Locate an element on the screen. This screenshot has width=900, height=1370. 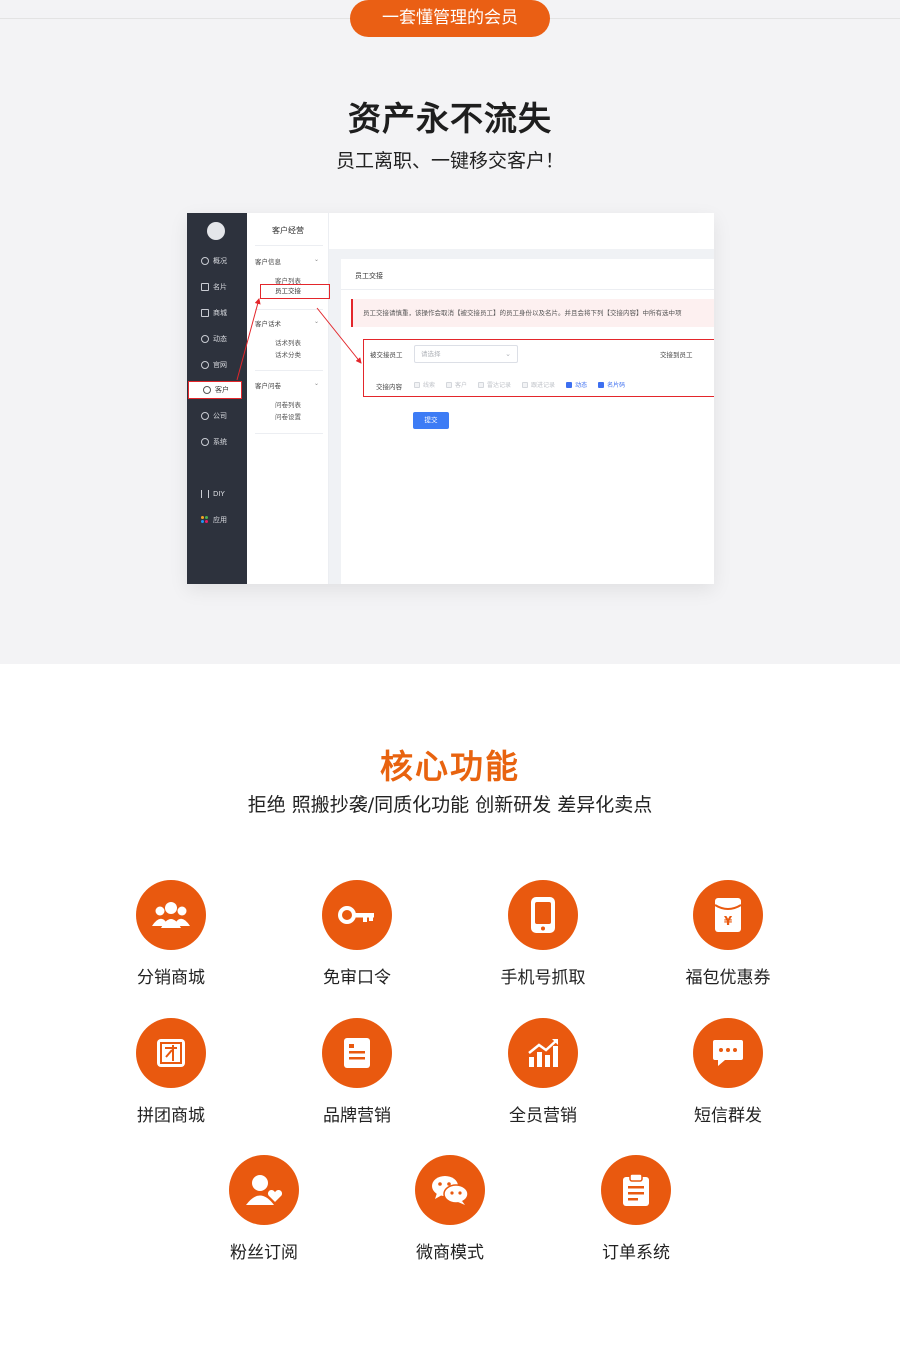
feature-all-staff-marketing: 全员营销 is located at coordinates (543, 1072).